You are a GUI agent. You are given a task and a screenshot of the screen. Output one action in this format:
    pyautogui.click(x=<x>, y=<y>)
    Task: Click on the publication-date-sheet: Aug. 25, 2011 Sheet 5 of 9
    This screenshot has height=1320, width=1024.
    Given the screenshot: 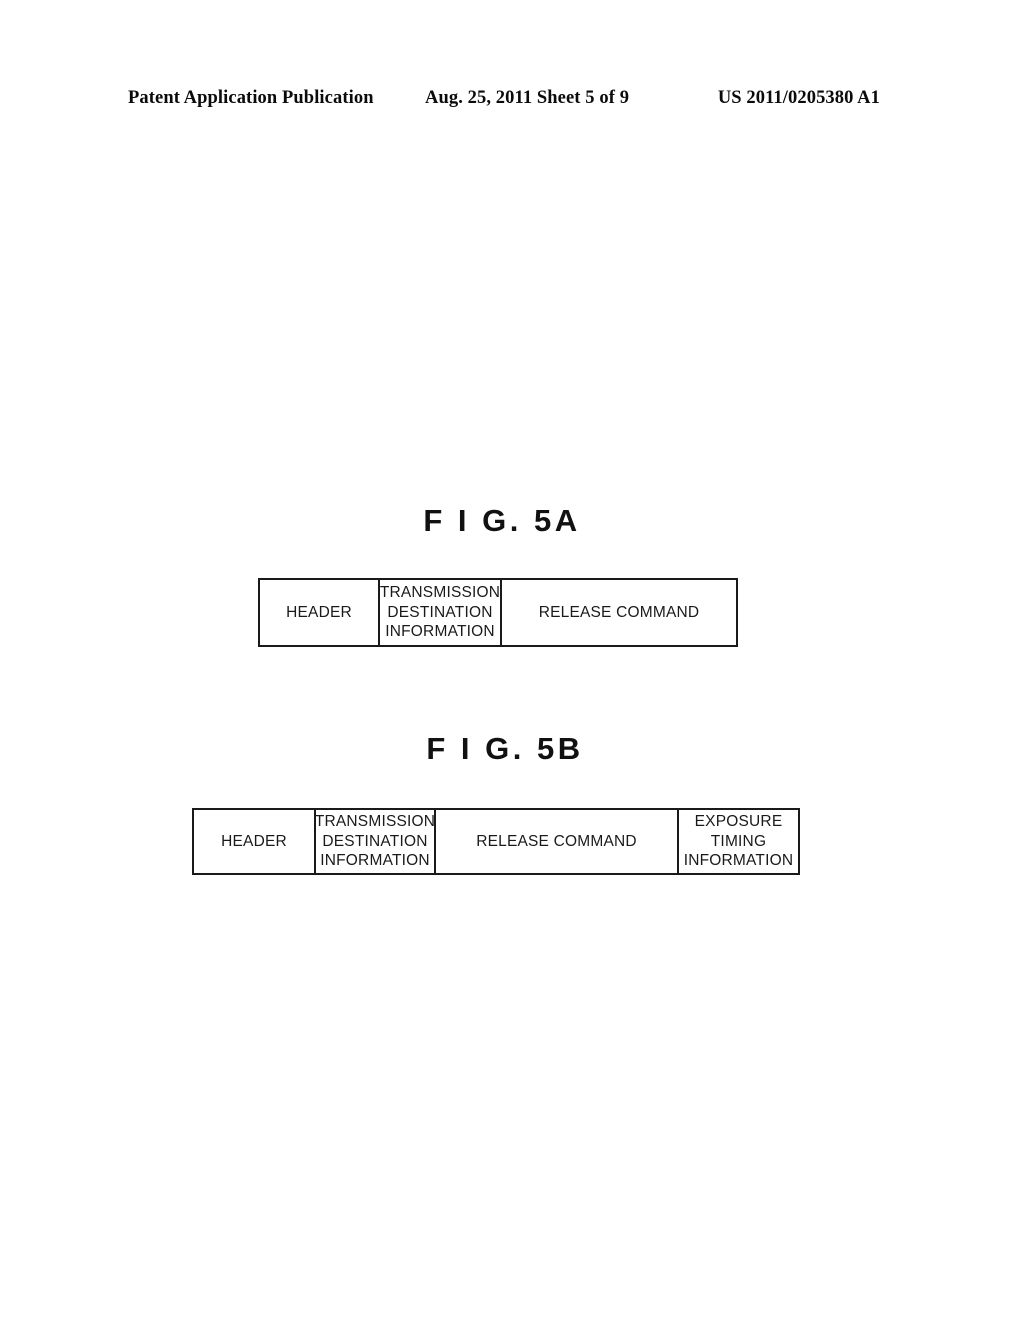 What is the action you would take?
    pyautogui.click(x=527, y=98)
    